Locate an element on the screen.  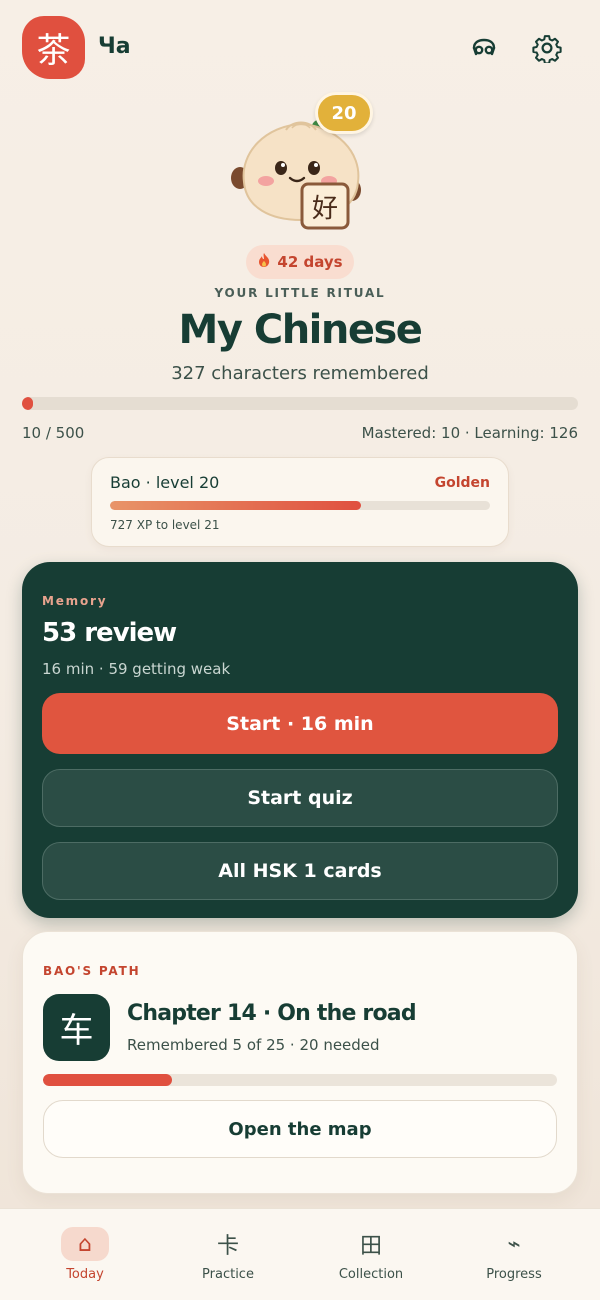
overall-progress-fill is located at coordinates (28, 403).